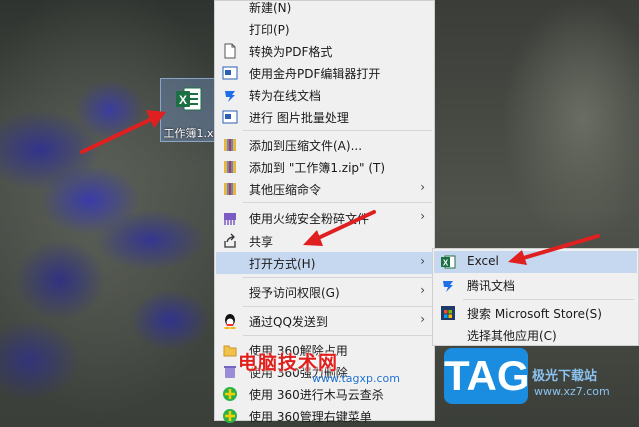 The image size is (639, 427). What do you see at coordinates (324, 292) in the screenshot?
I see `menu-item-grant-access: 授予访问权限(G) ›` at bounding box center [324, 292].